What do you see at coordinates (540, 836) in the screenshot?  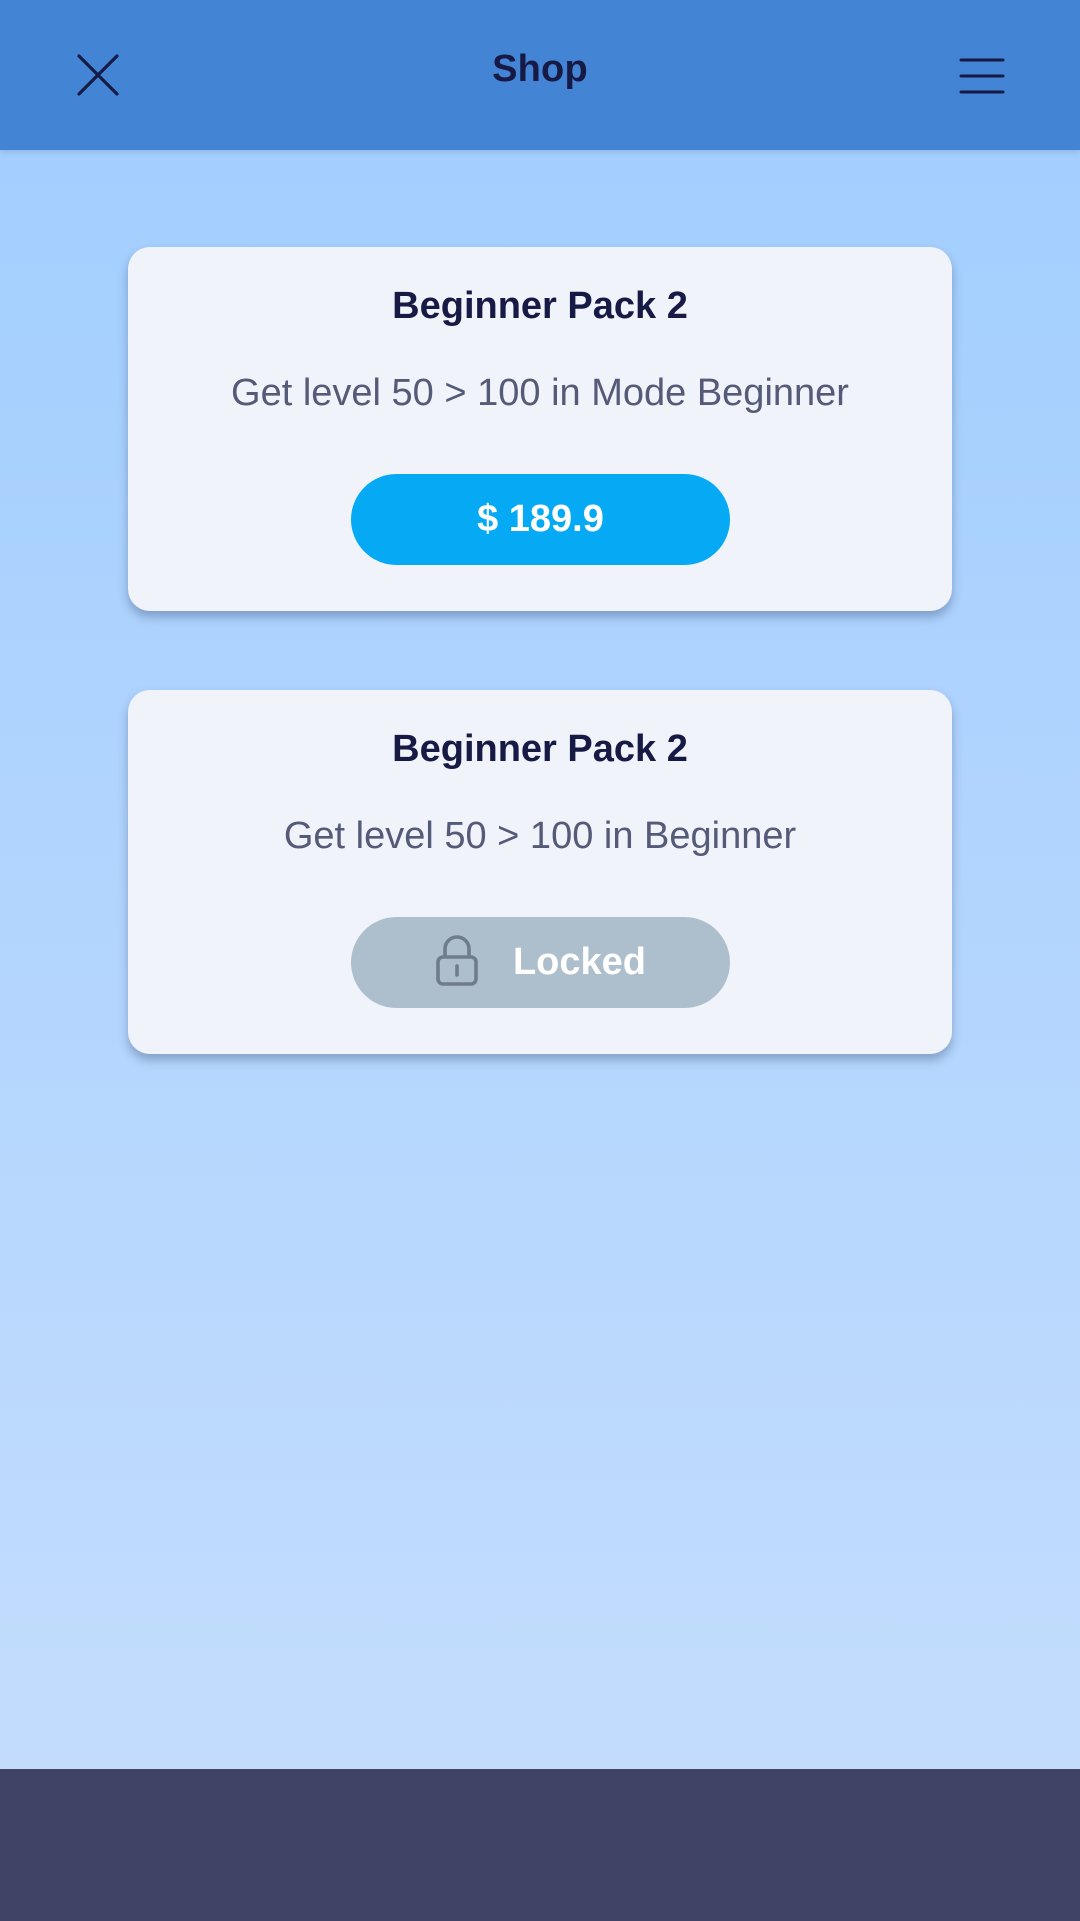 I see `pack-description: Get level 50 > 100 in Beginner` at bounding box center [540, 836].